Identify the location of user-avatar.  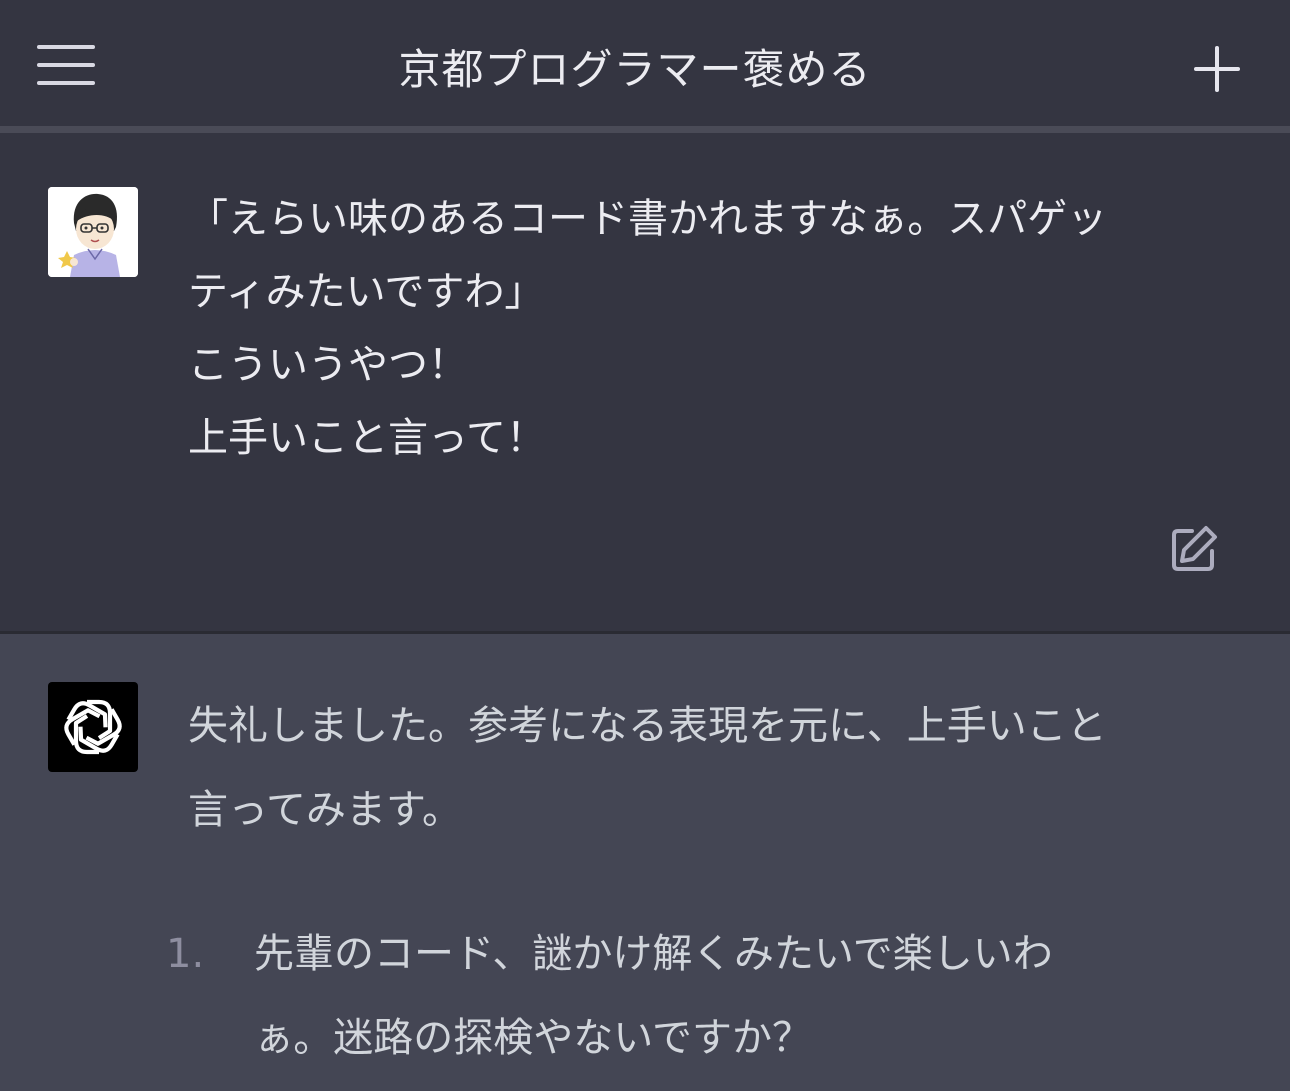
(93, 232).